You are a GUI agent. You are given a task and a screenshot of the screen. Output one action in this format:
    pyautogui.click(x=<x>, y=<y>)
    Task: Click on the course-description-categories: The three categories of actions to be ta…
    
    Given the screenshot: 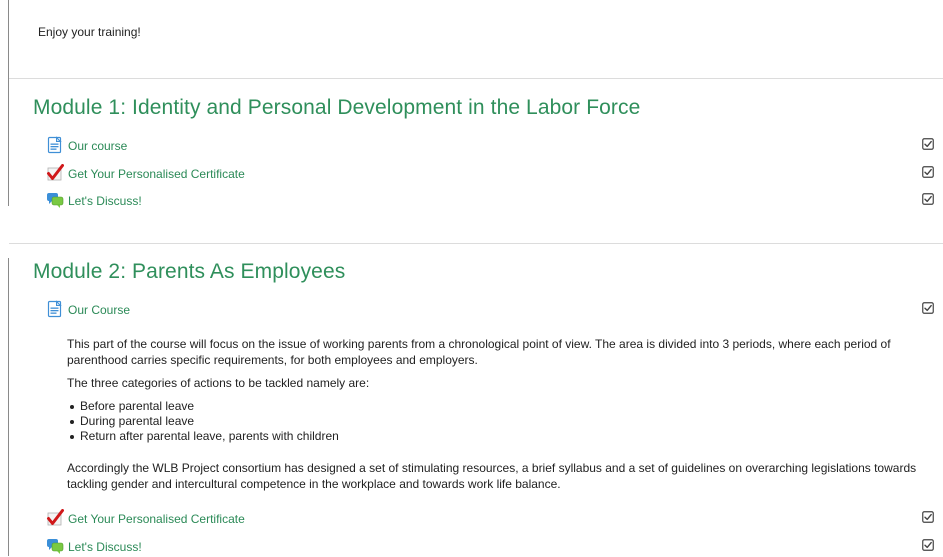 What is the action you would take?
    pyautogui.click(x=497, y=383)
    